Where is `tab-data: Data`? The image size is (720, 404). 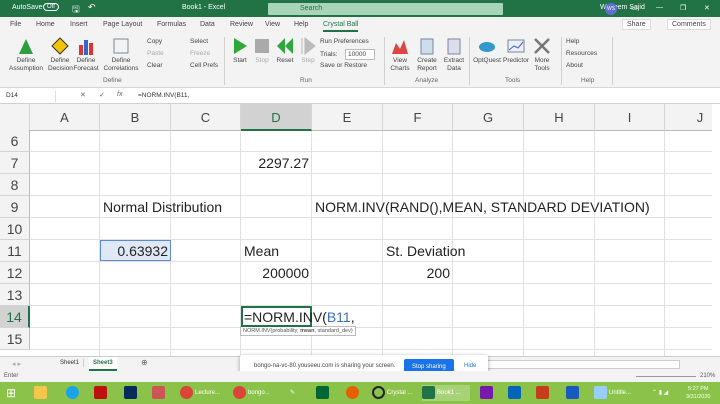 tab-data: Data is located at coordinates (207, 24).